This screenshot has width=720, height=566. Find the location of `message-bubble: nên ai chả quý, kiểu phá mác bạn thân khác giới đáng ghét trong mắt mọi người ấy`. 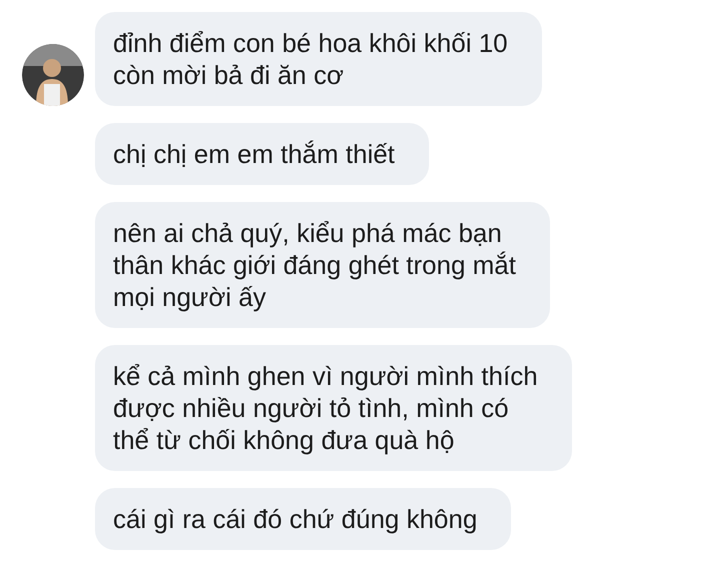

message-bubble: nên ai chả quý, kiểu phá mác bạn thân khác giới đáng ghét trong mắt mọi người ấy is located at coordinates (322, 265).